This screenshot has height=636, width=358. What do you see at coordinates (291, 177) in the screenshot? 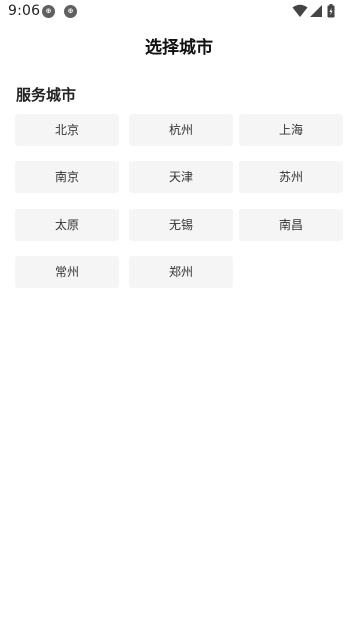
I see `city-button: 苏州` at bounding box center [291, 177].